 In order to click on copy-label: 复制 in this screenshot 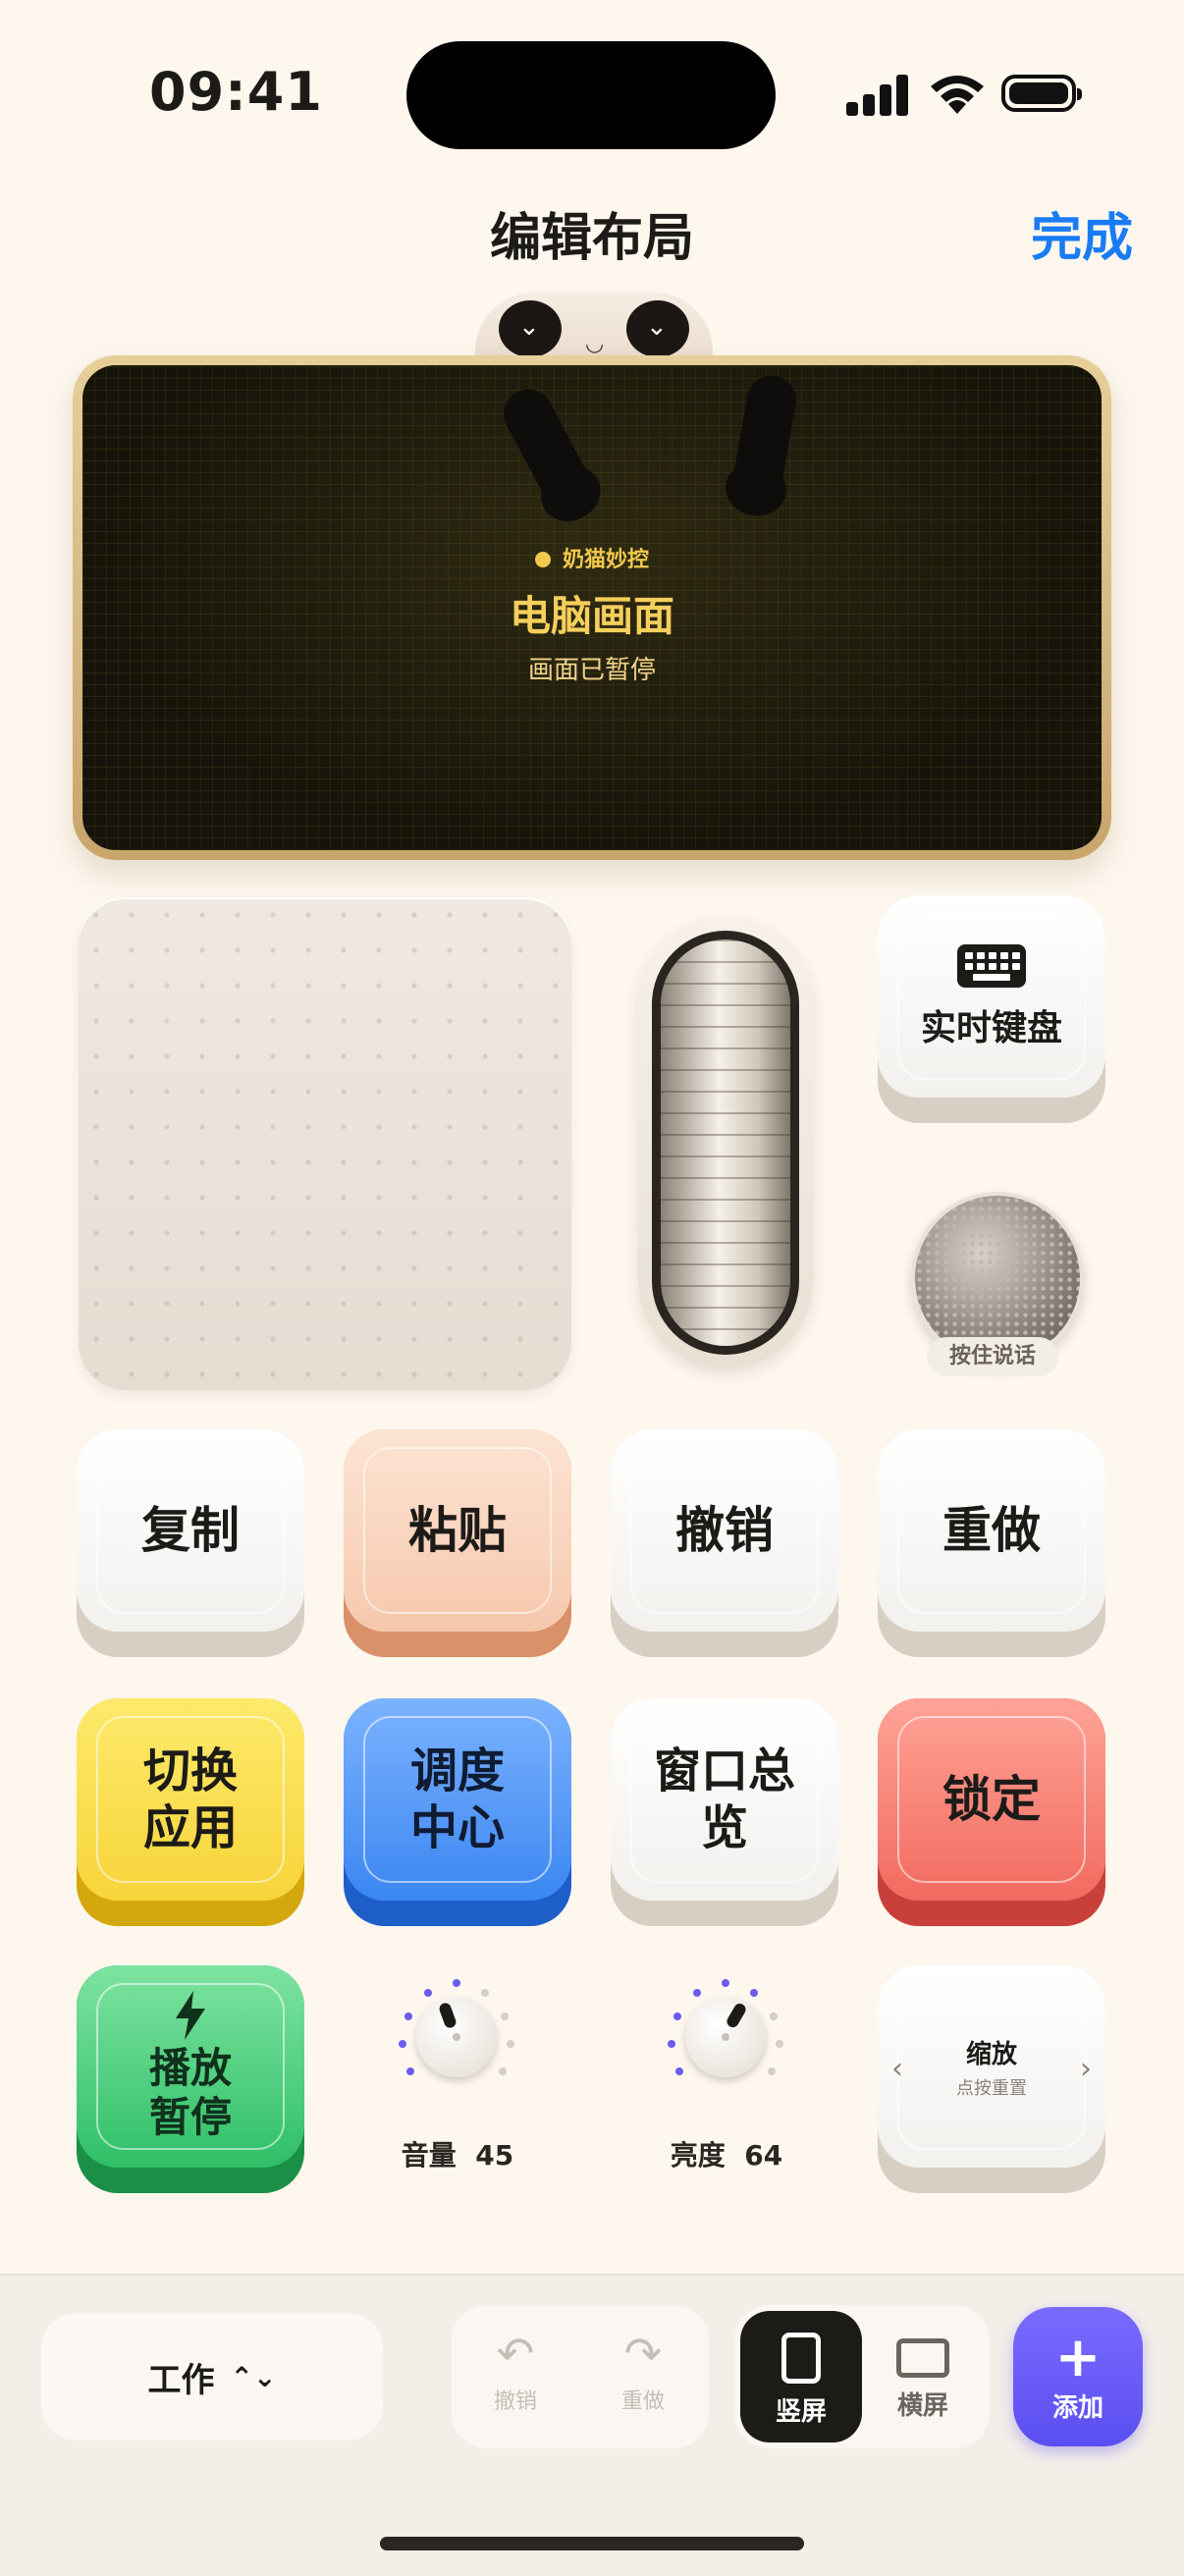, I will do `click(190, 1530)`.